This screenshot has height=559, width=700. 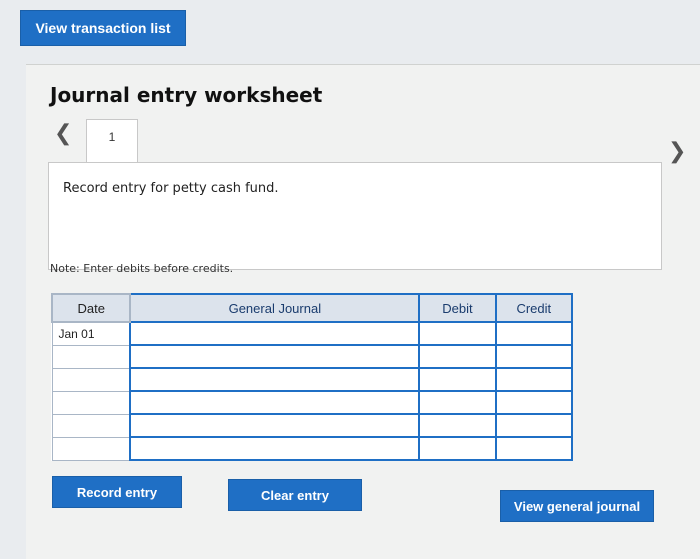 What do you see at coordinates (103, 28) in the screenshot?
I see `view-transaction-list-button: View transaction list` at bounding box center [103, 28].